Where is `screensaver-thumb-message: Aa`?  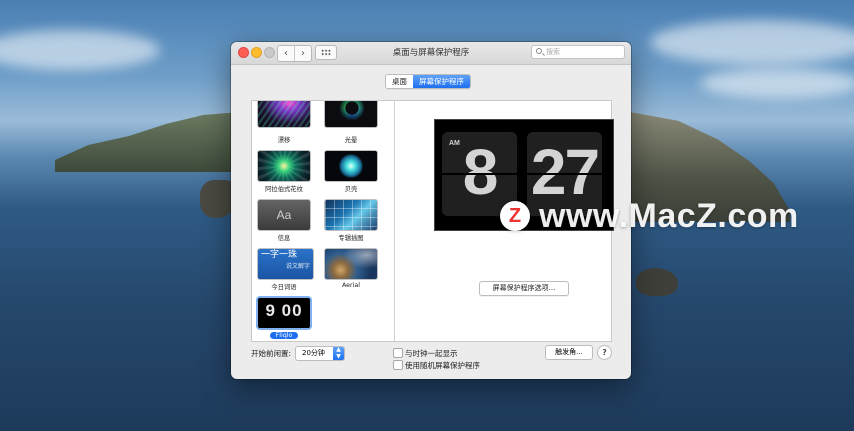 screensaver-thumb-message: Aa is located at coordinates (284, 215).